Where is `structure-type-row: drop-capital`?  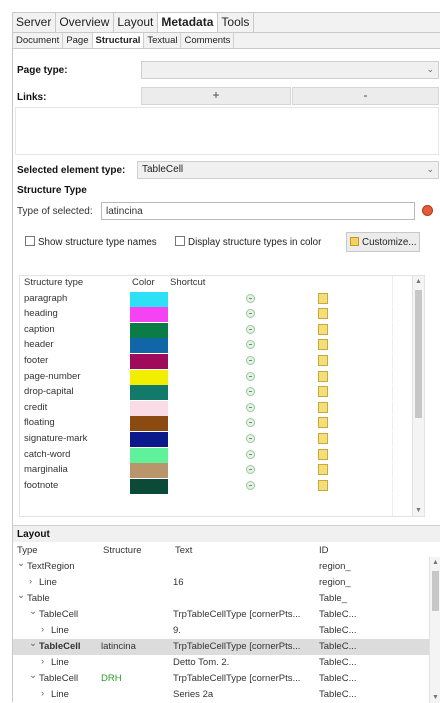 structure-type-row: drop-capital is located at coordinates (222, 393).